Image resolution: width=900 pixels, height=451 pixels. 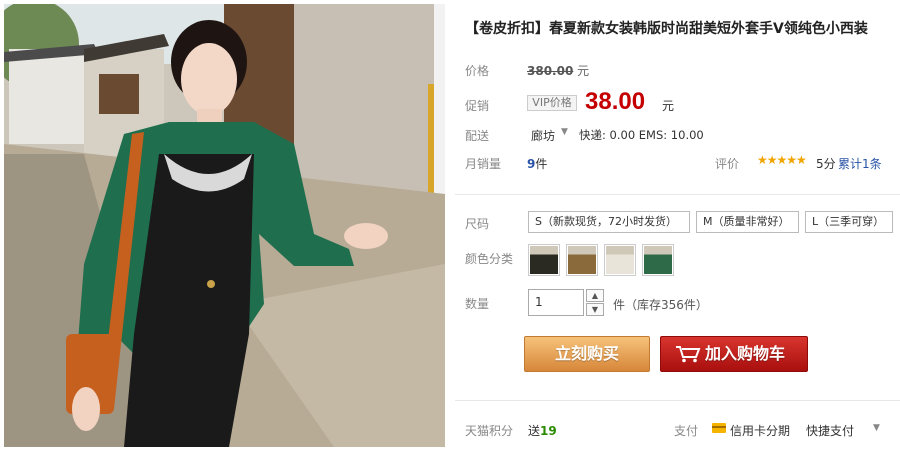 I want to click on monthly-sales-value: 9件, so click(x=537, y=163).